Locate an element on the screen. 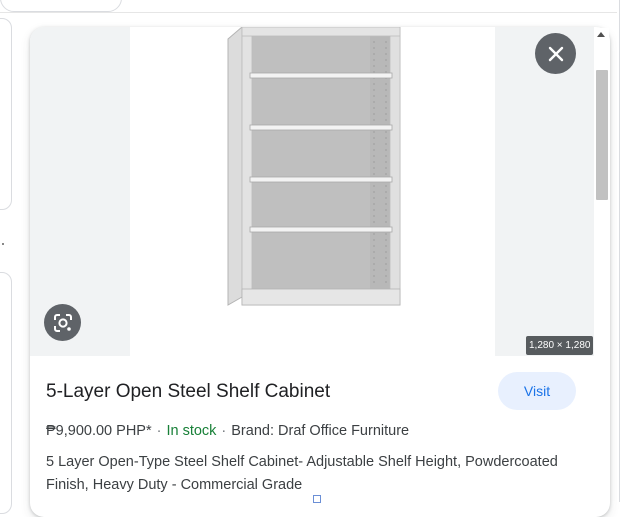 Image resolution: width=627 pixels, height=517 pixels. search-bar-edge is located at coordinates (61, 6).